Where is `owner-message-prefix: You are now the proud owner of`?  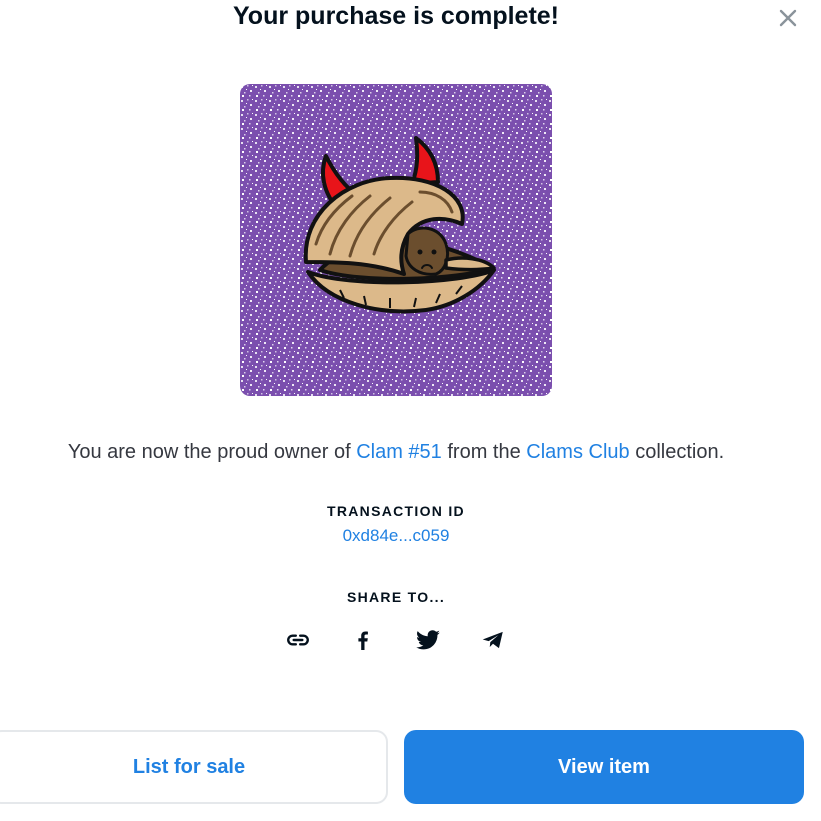 owner-message-prefix: You are now the proud owner of is located at coordinates (212, 452).